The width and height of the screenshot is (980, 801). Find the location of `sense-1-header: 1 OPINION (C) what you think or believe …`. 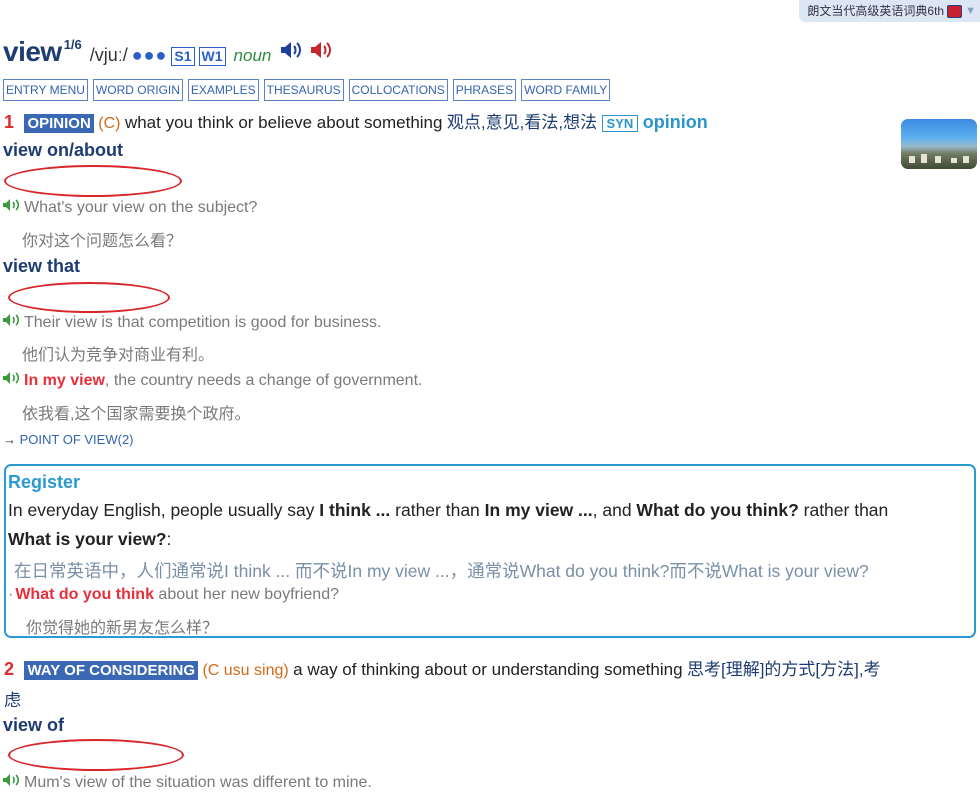

sense-1-header: 1 OPINION (C) what you think or believe … is located at coordinates (356, 120).